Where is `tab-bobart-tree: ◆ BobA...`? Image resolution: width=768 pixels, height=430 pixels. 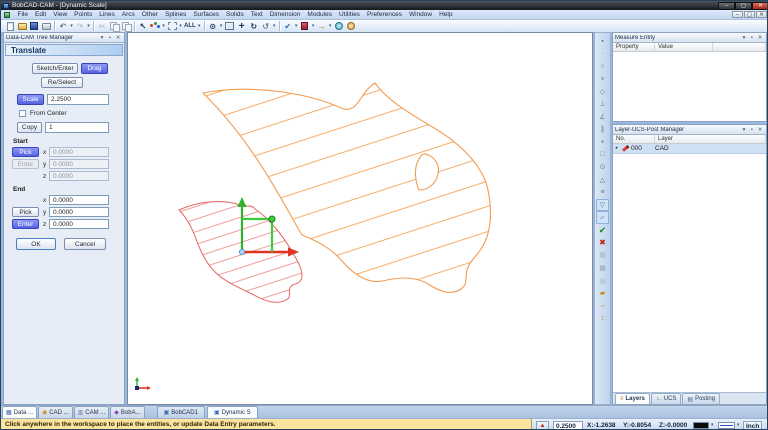
tab-bobart-tree: ◆ BobA... is located at coordinates (127, 412).